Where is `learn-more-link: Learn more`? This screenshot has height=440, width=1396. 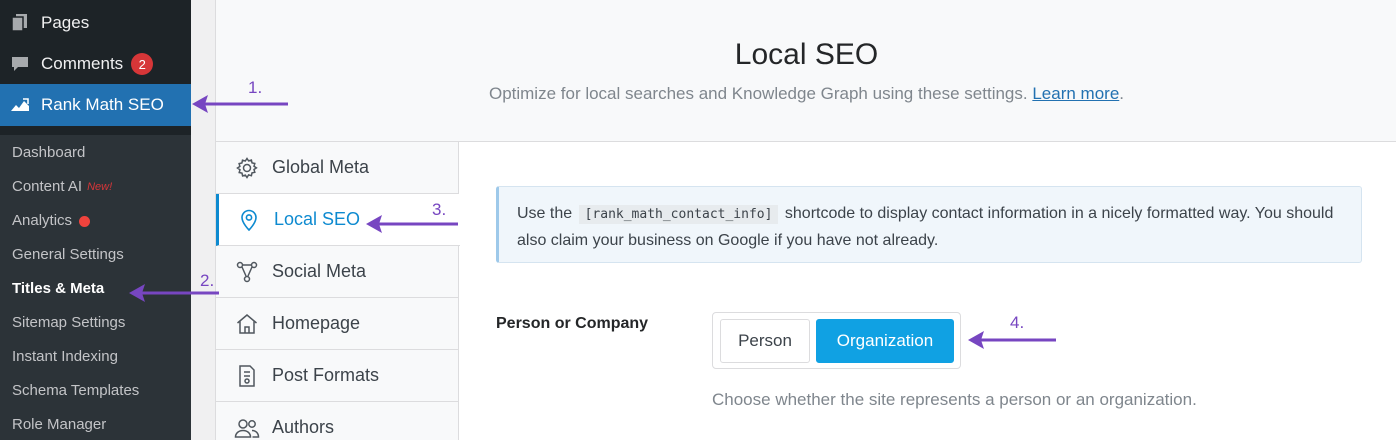 learn-more-link: Learn more is located at coordinates (1075, 93).